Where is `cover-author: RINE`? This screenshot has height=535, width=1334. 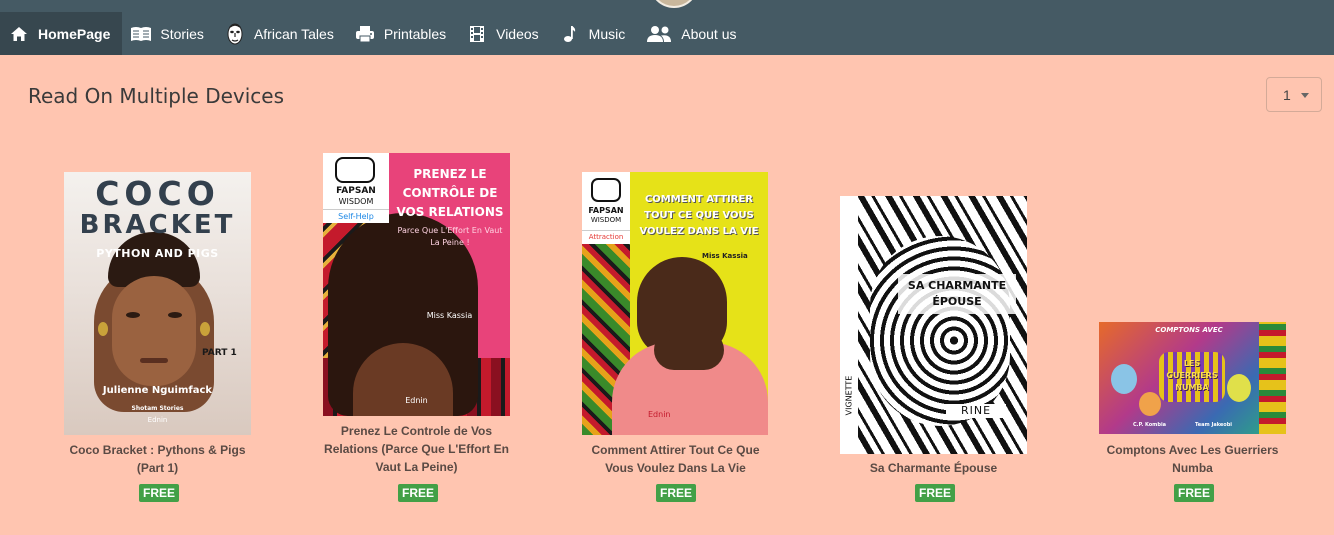 cover-author: RINE is located at coordinates (976, 410).